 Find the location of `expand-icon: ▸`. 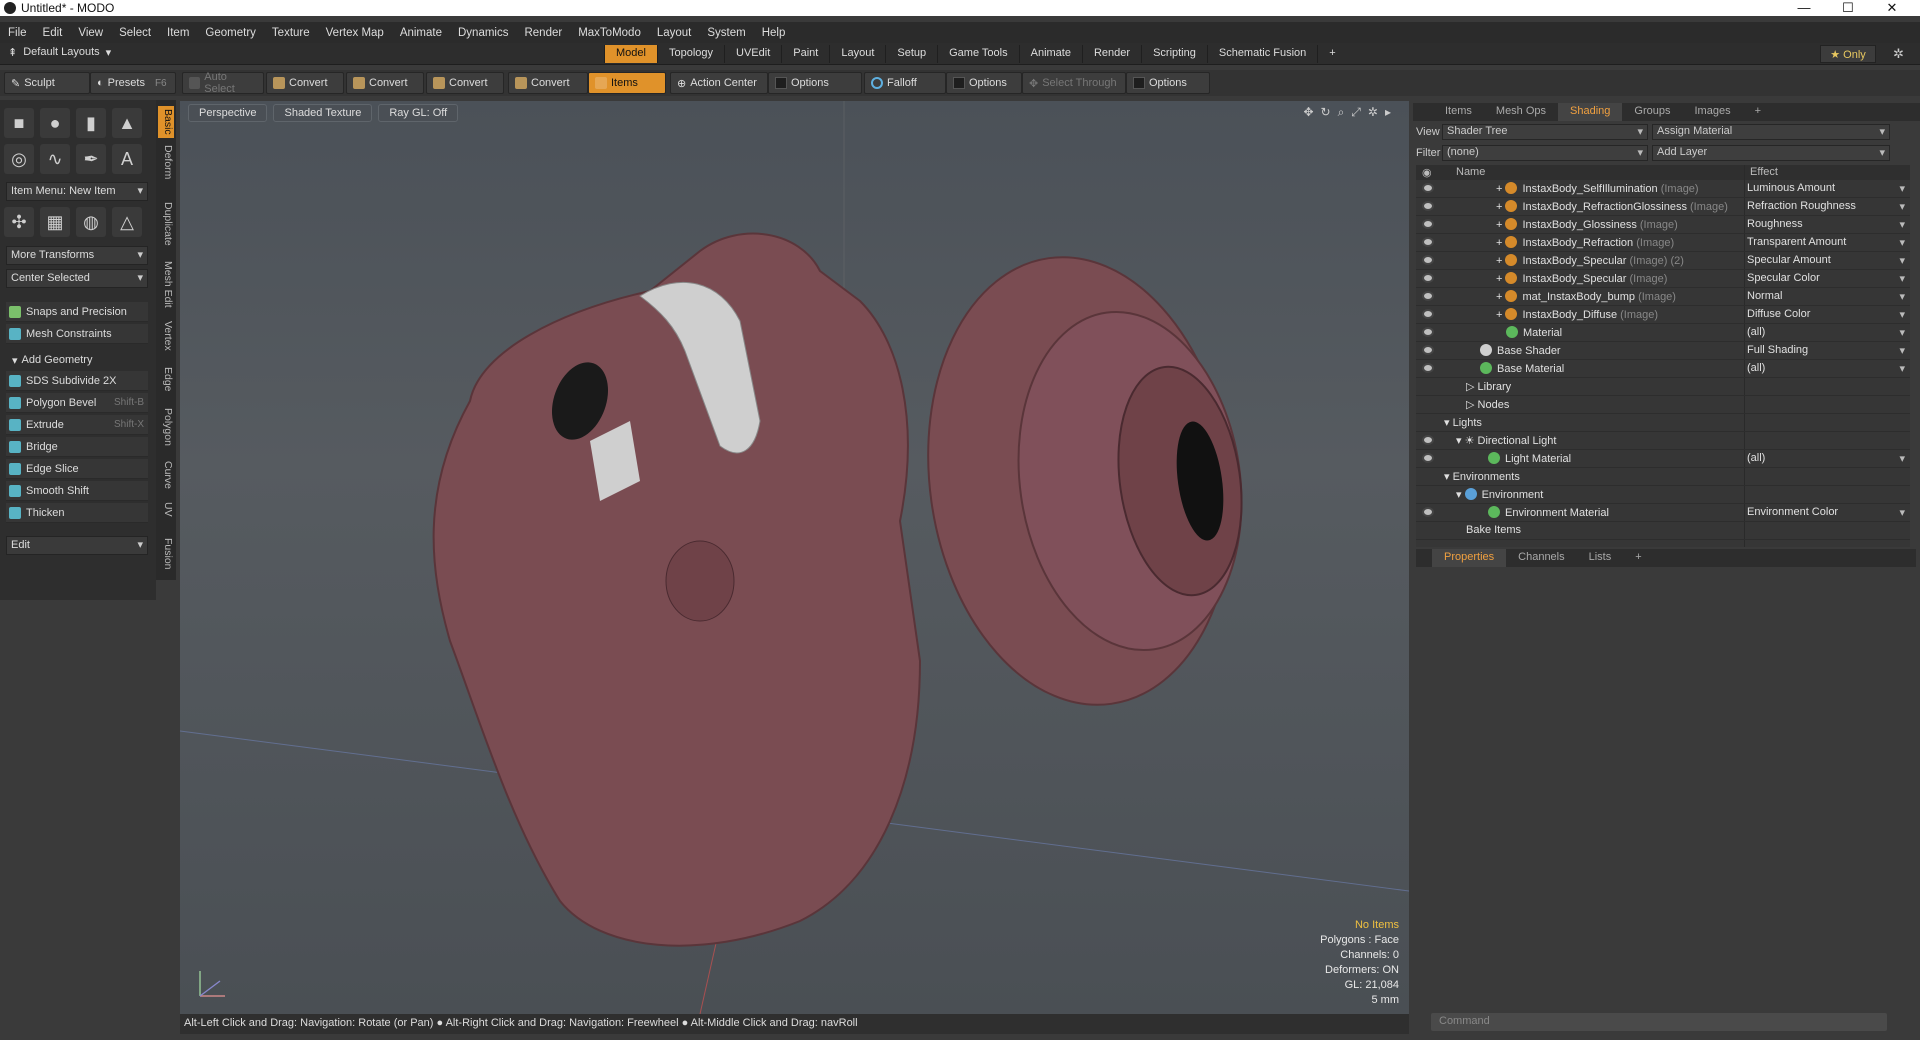

expand-icon: ▸ is located at coordinates (1388, 112).